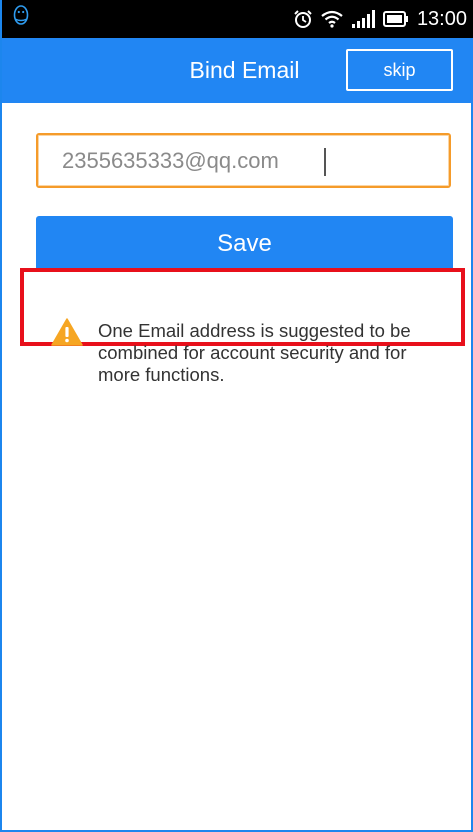  I want to click on signal-icon, so click(363, 19).